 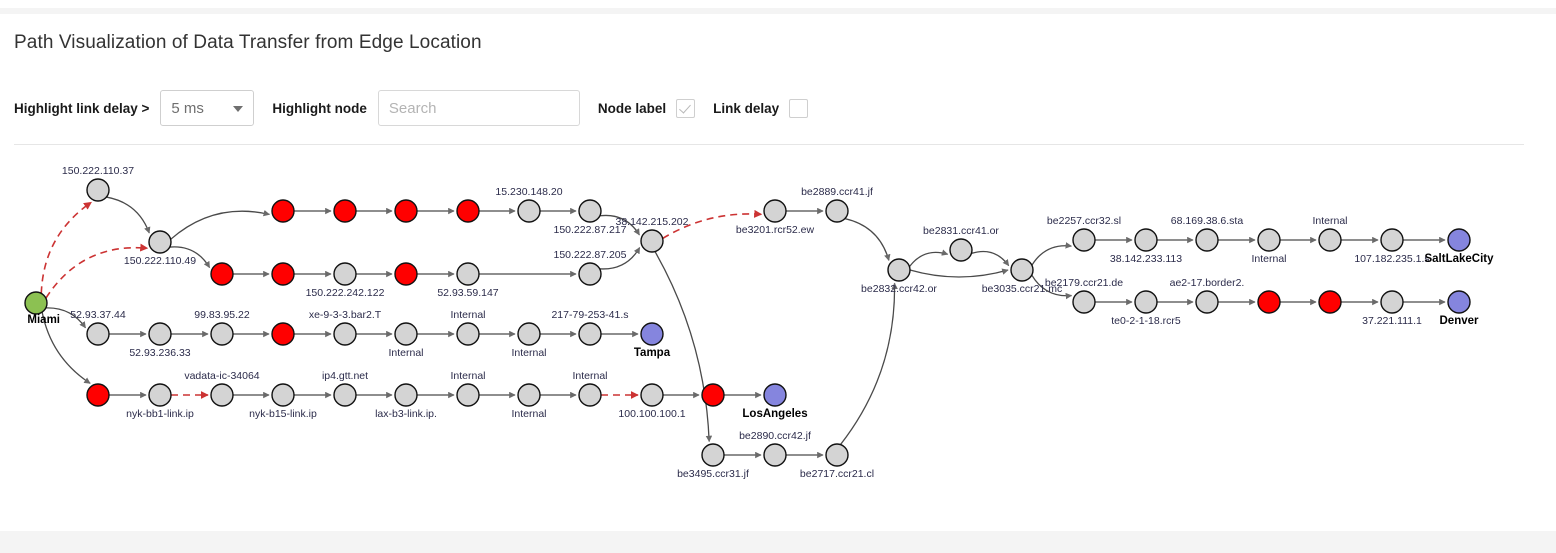 What do you see at coordinates (713, 474) in the screenshot?
I see `graph-node-label: be3495.ccr31.jf` at bounding box center [713, 474].